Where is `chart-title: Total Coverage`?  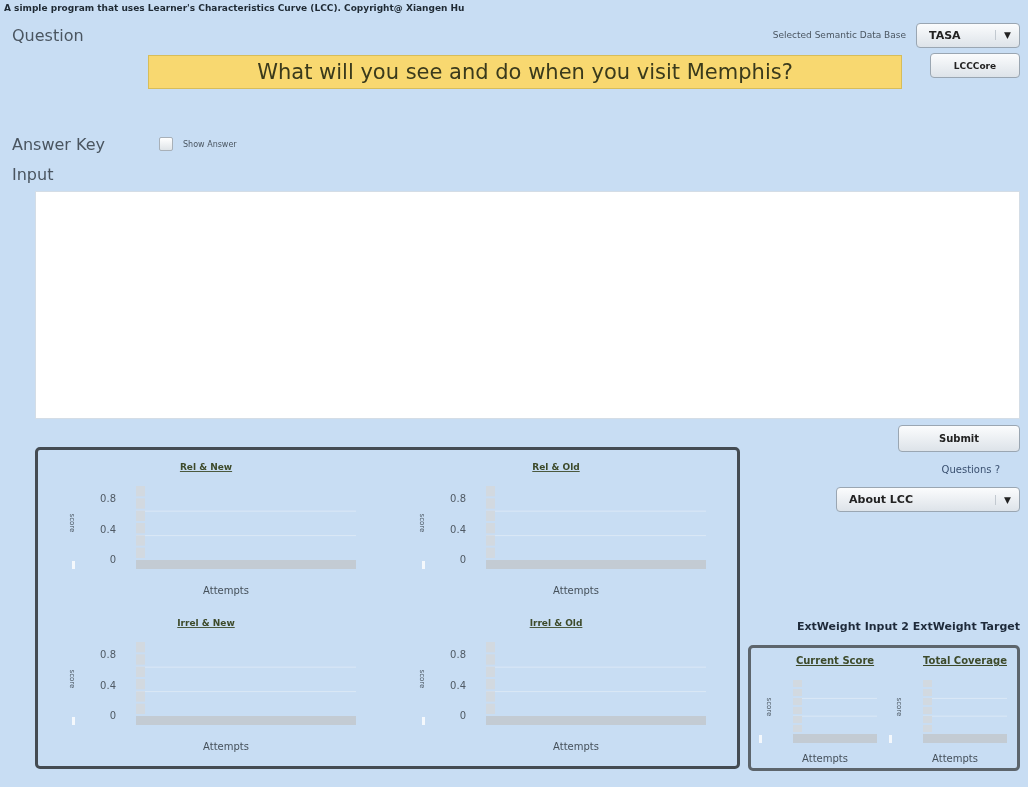 chart-title: Total Coverage is located at coordinates (965, 660).